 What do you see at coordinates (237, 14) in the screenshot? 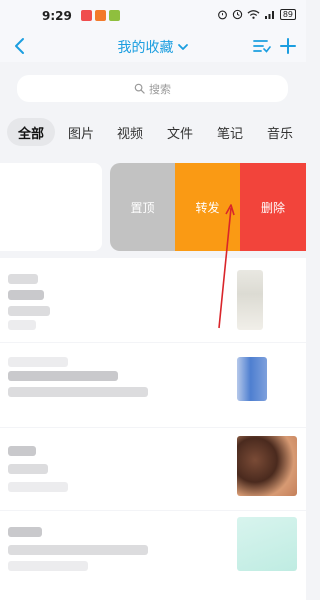
I see `clock-icon` at bounding box center [237, 14].